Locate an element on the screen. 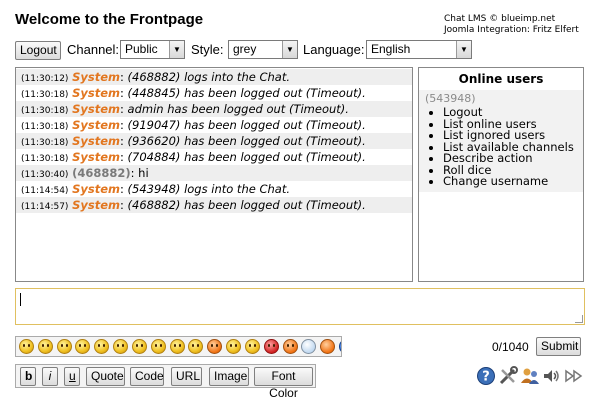 Image resolution: width=598 pixels, height=408 pixels. format-toolbar: b i u Quote Code URL Image Font Color is located at coordinates (165, 382).